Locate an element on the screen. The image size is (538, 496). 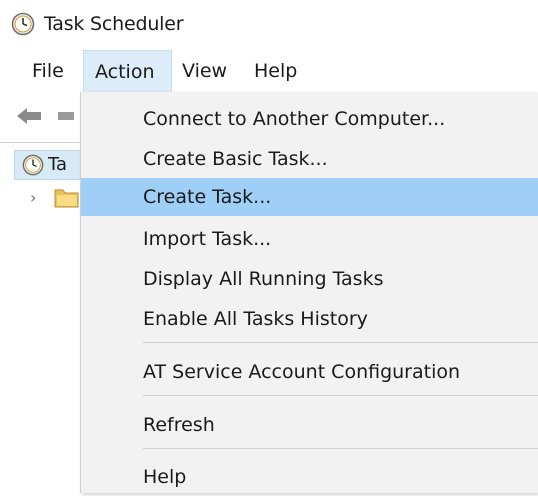
menu-help: Help is located at coordinates (275, 71).